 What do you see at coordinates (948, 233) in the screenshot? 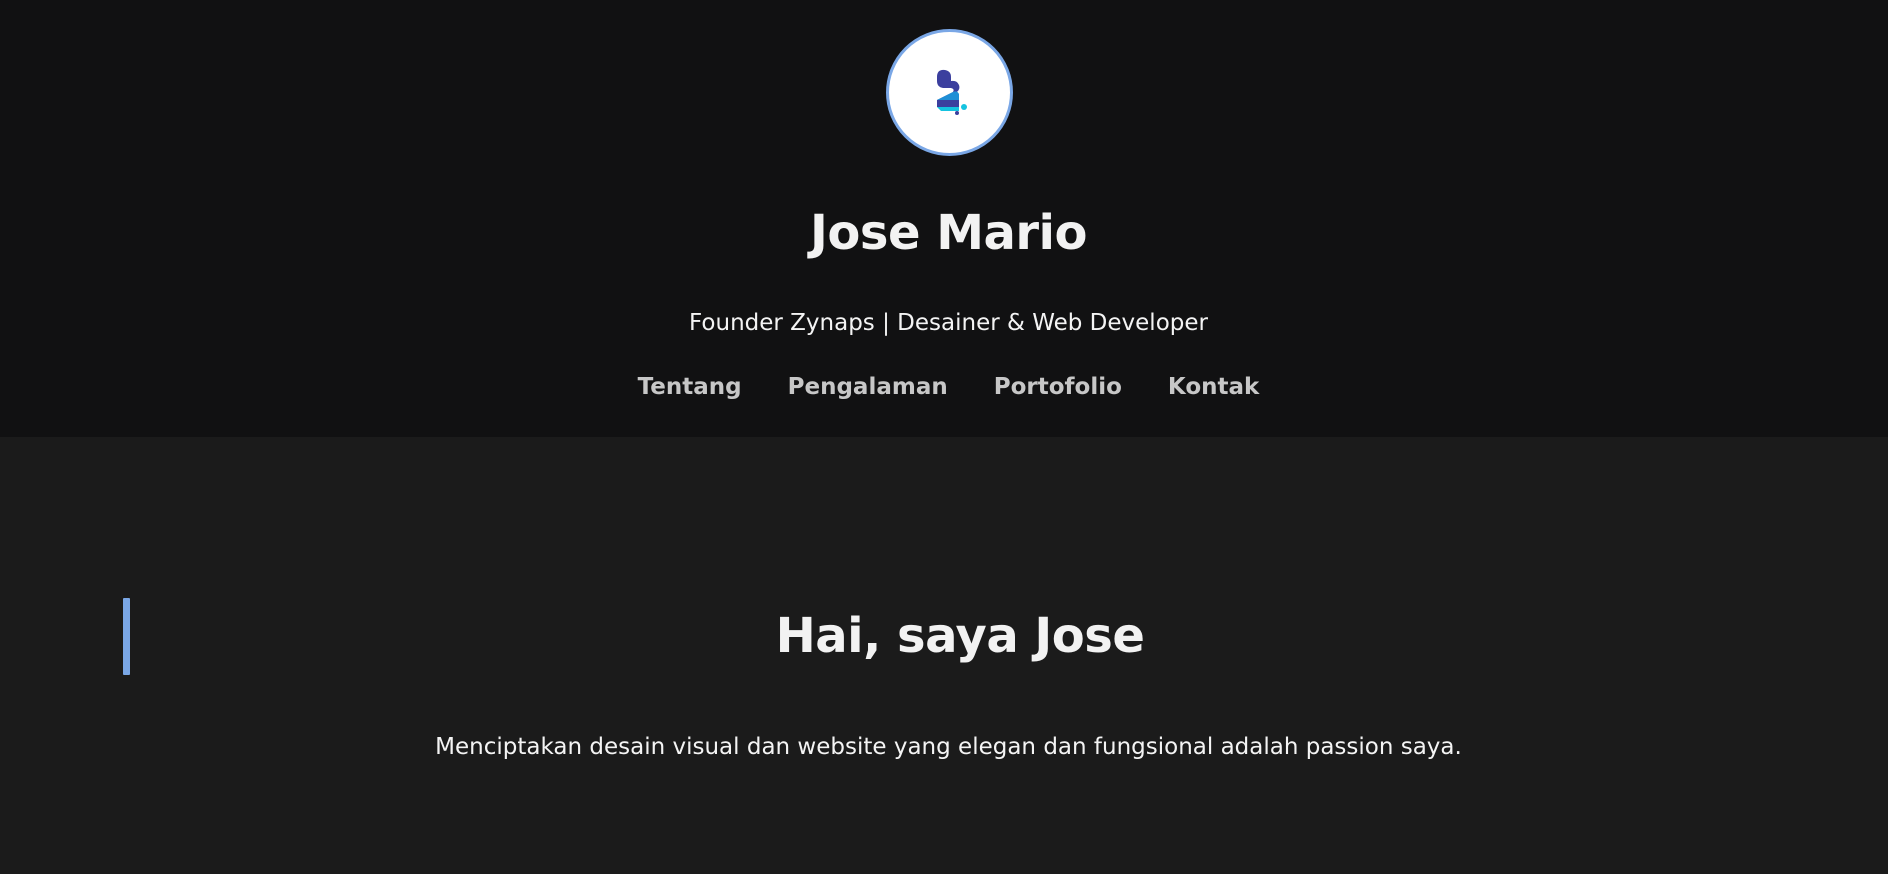
I see `profile-name: Jose Mario` at bounding box center [948, 233].